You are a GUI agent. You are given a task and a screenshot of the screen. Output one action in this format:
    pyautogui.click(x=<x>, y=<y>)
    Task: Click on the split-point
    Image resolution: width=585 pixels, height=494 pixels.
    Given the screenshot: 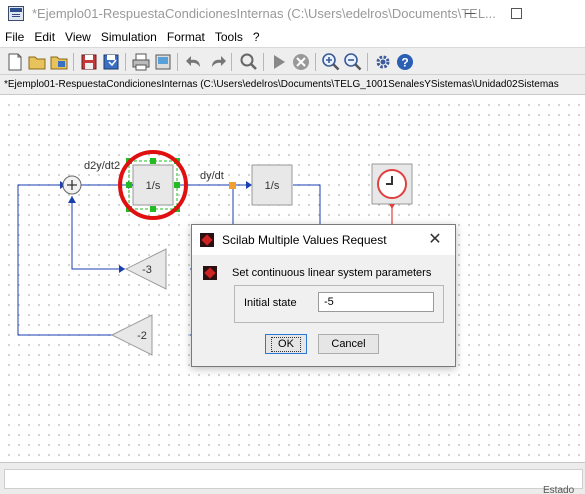 What is the action you would take?
    pyautogui.click(x=232, y=185)
    